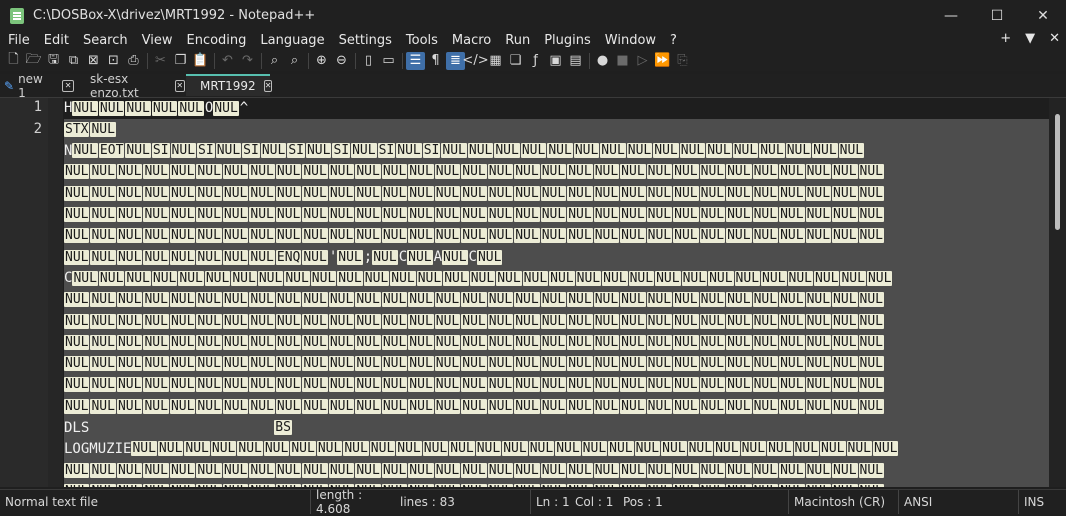 This screenshot has width=1066, height=516. I want to click on vertical-scrollbar, so click(1057, 292).